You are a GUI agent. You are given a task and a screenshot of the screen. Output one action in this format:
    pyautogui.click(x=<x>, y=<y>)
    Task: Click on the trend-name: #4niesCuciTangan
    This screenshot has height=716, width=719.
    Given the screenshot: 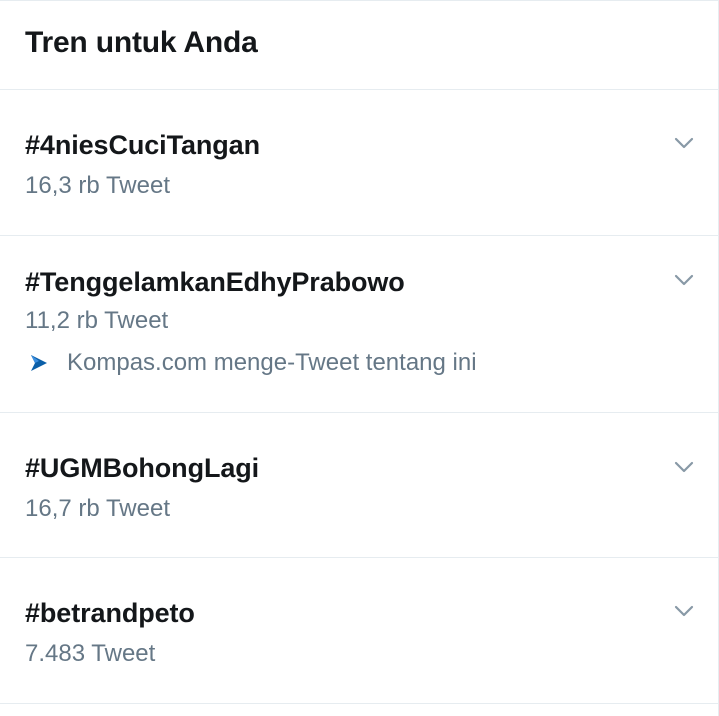 What is the action you would take?
    pyautogui.click(x=142, y=145)
    